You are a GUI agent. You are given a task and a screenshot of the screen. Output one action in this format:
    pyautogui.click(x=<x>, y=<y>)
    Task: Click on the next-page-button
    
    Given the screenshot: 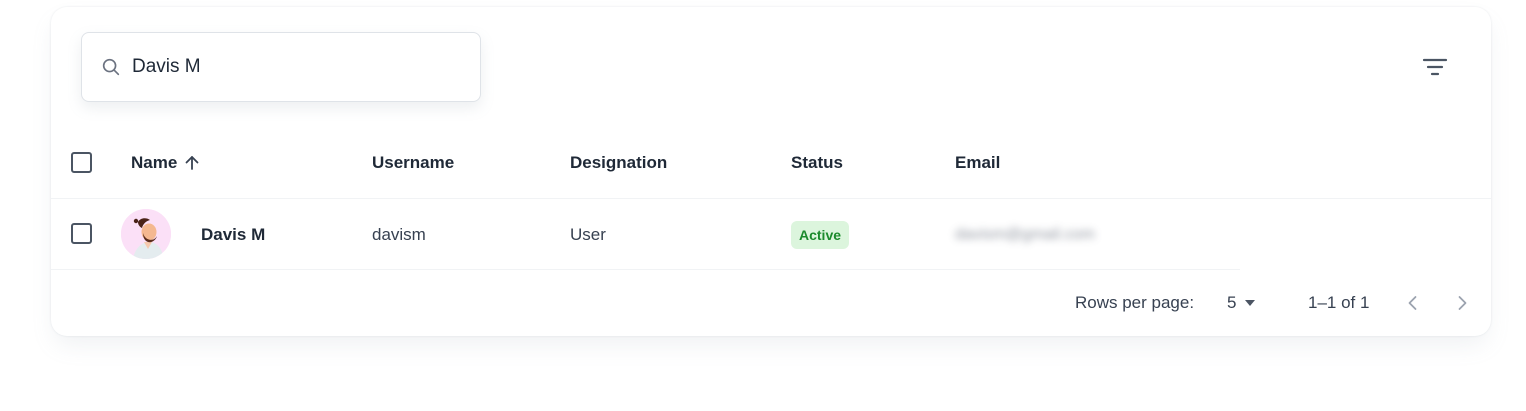 What is the action you would take?
    pyautogui.click(x=1462, y=303)
    